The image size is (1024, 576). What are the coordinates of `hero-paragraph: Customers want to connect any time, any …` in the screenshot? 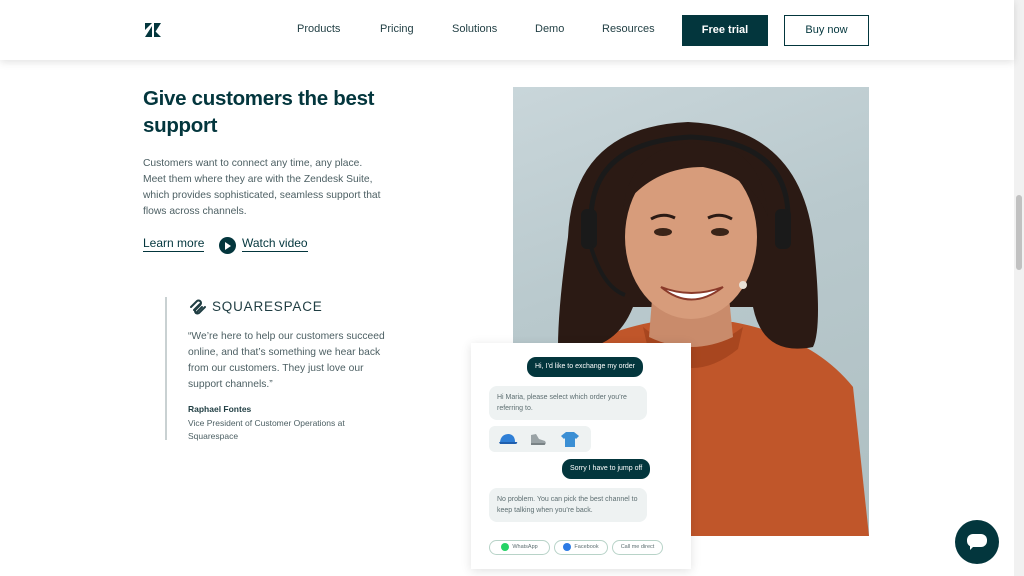 It's located at (262, 187).